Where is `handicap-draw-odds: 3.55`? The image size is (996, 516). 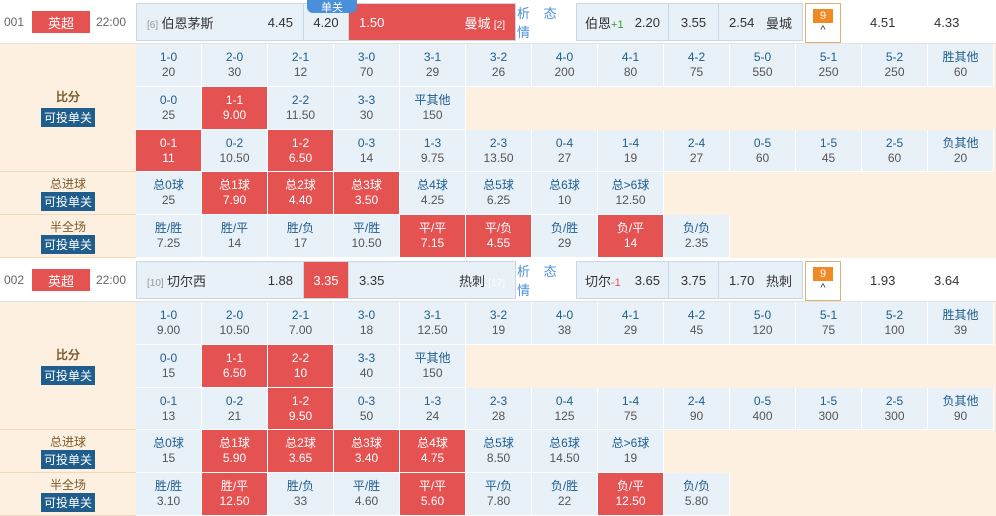
handicap-draw-odds: 3.55 is located at coordinates (694, 22).